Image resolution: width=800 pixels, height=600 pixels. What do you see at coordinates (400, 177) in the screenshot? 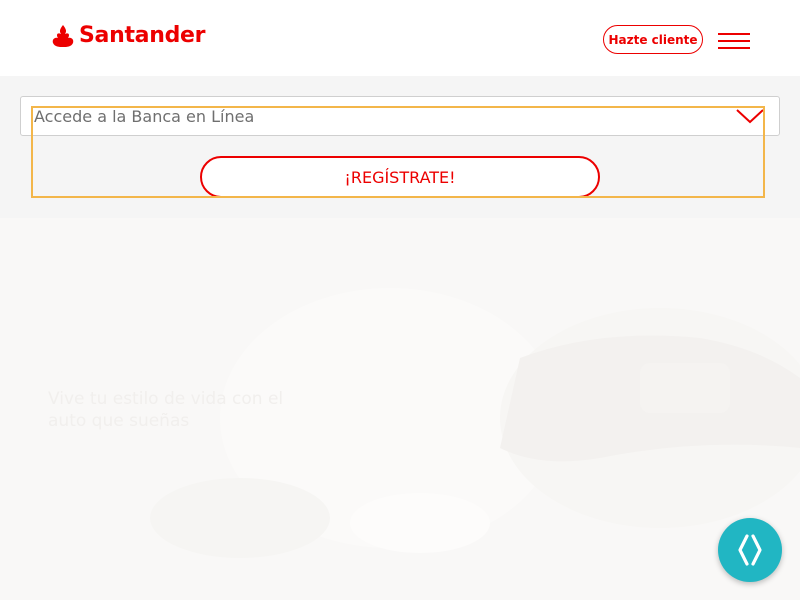
I see `register-button: ¡REGÍSTRATE!` at bounding box center [400, 177].